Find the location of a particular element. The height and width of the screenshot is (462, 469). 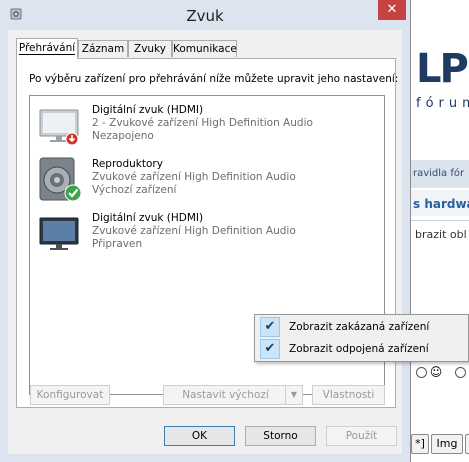

tab-playback-label: Přehrávání is located at coordinates (47, 48).